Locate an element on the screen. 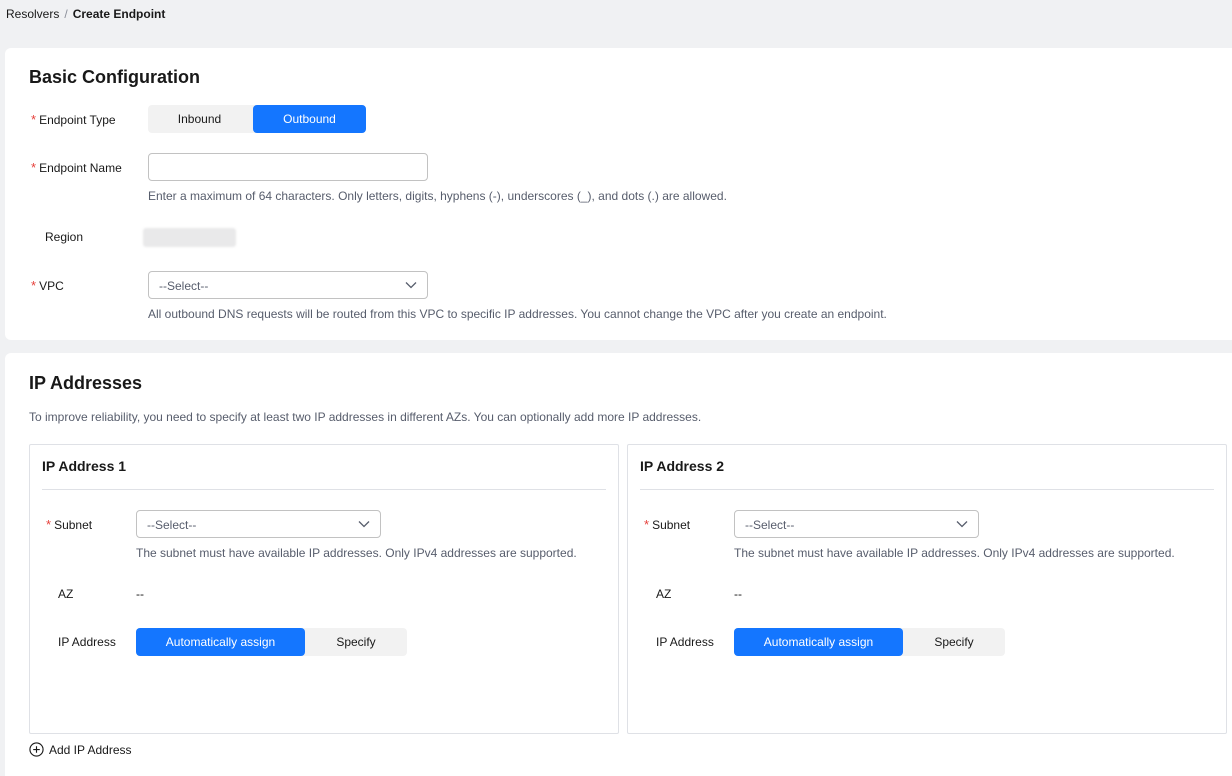 Image resolution: width=1232 pixels, height=776 pixels. endpoint-name-input is located at coordinates (288, 167).